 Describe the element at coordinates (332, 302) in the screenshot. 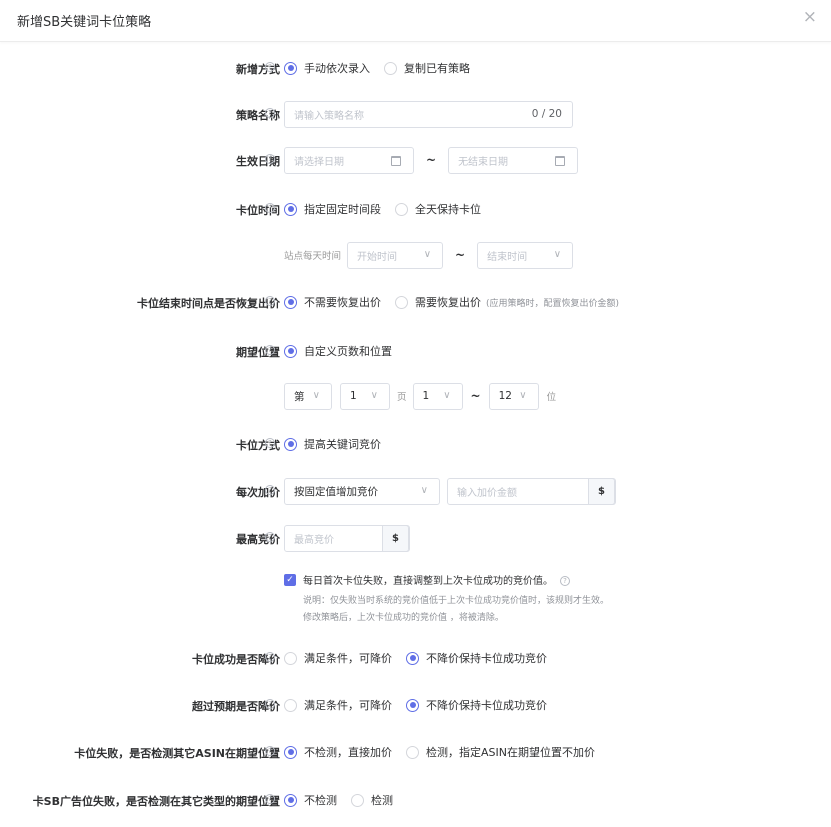

I see `restore-bid-no-radio: 不需要恢复出价` at that location.